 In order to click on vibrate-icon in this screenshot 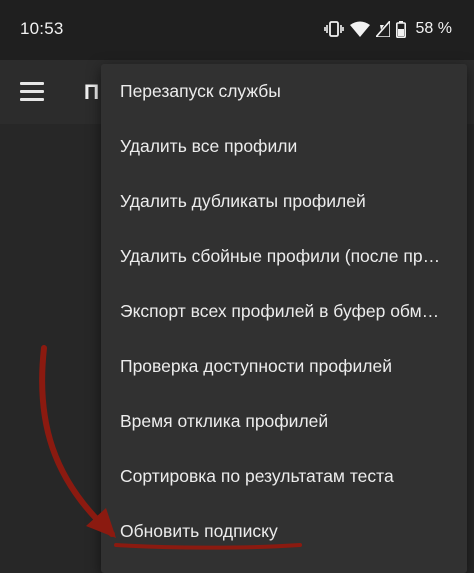, I will do `click(333, 29)`.